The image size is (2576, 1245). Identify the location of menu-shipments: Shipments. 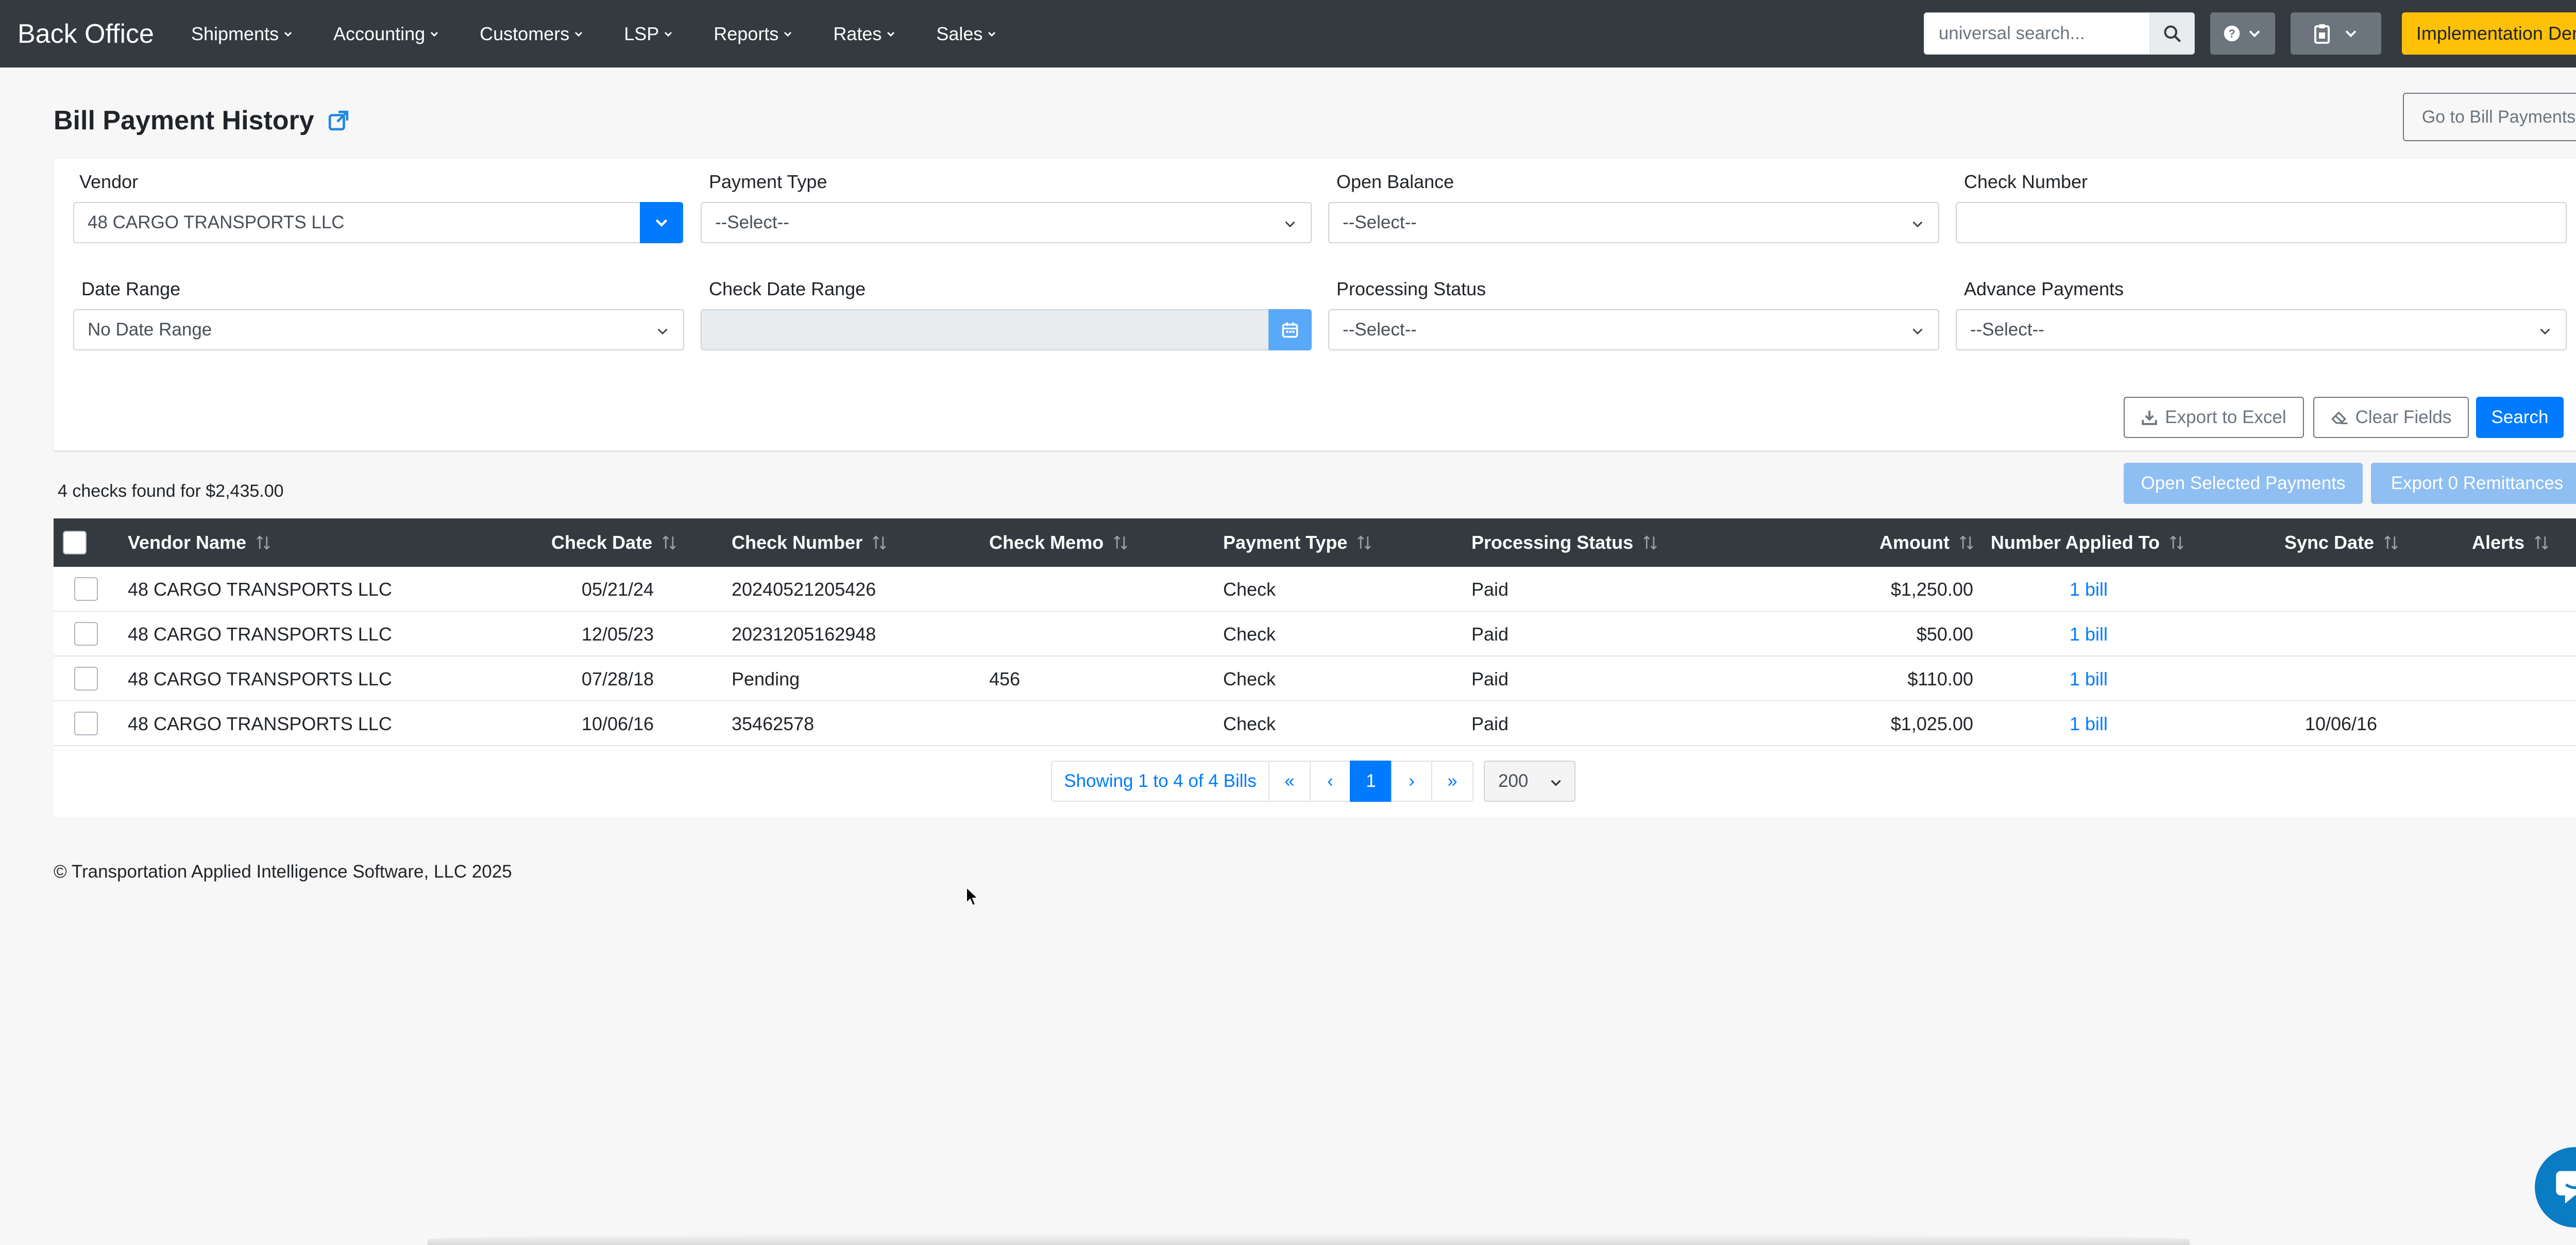
(242, 34).